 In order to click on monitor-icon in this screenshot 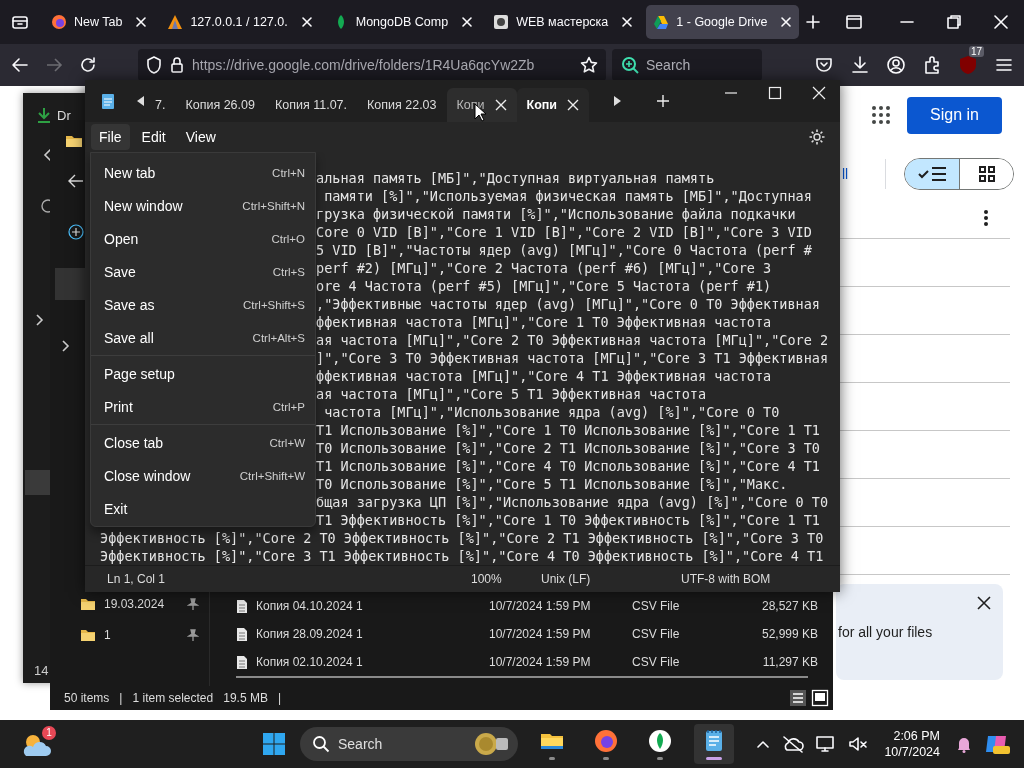, I will do `click(826, 744)`.